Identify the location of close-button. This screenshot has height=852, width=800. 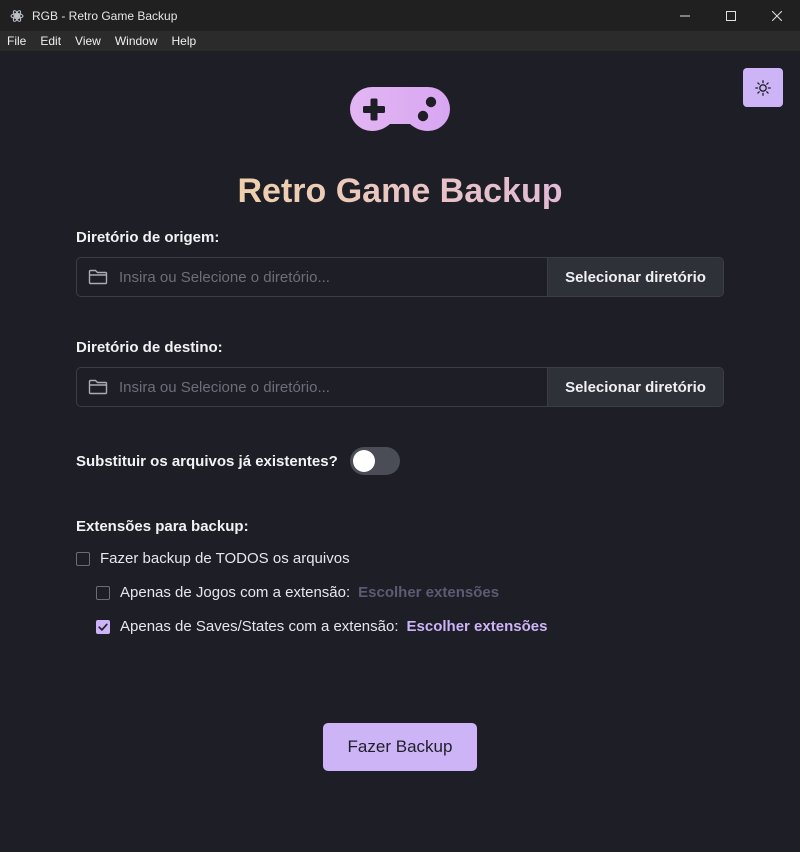
(777, 15).